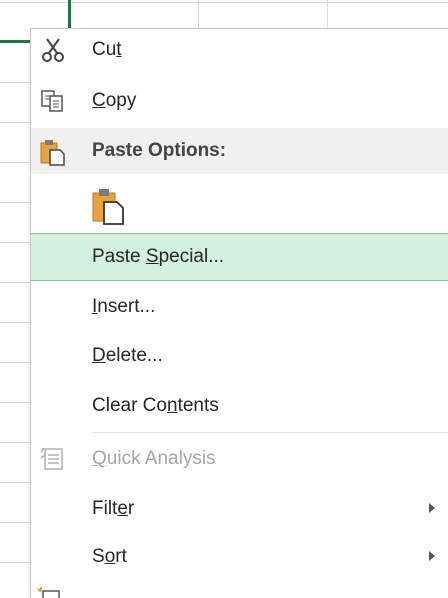  What do you see at coordinates (109, 556) in the screenshot?
I see `menu-item-label: Sort` at bounding box center [109, 556].